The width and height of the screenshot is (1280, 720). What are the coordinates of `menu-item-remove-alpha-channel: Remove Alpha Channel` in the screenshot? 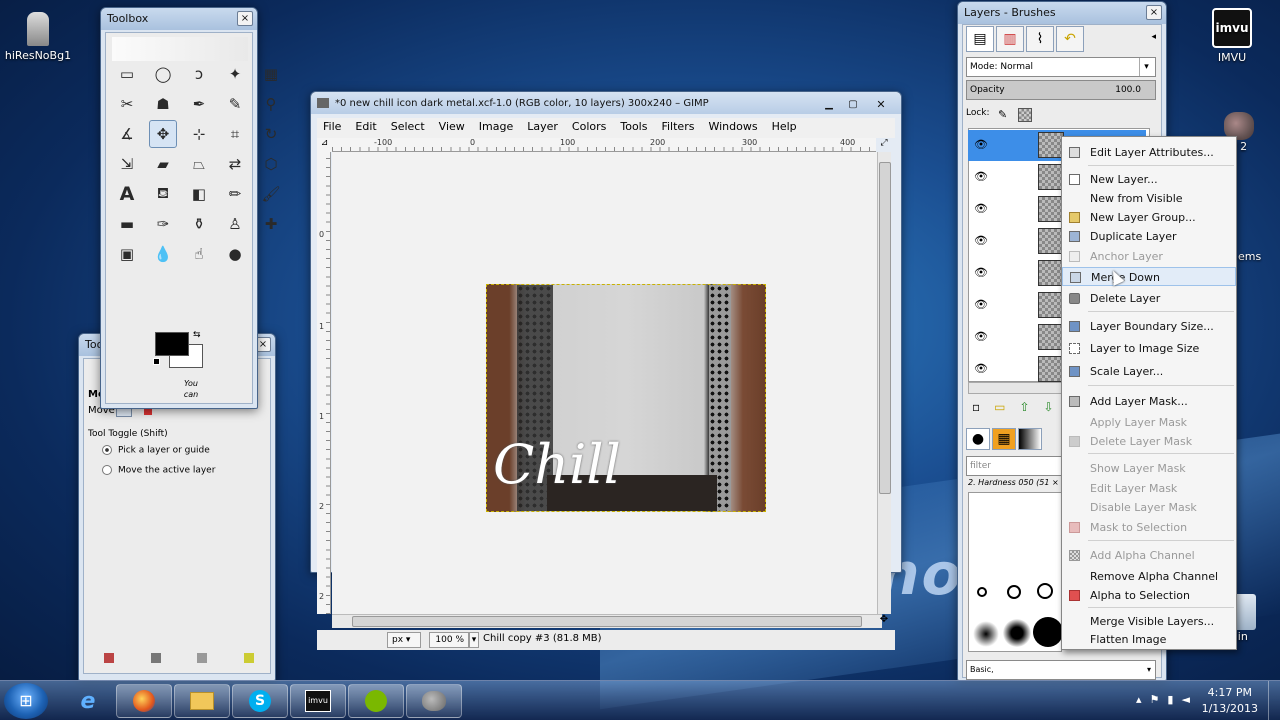 It's located at (1149, 576).